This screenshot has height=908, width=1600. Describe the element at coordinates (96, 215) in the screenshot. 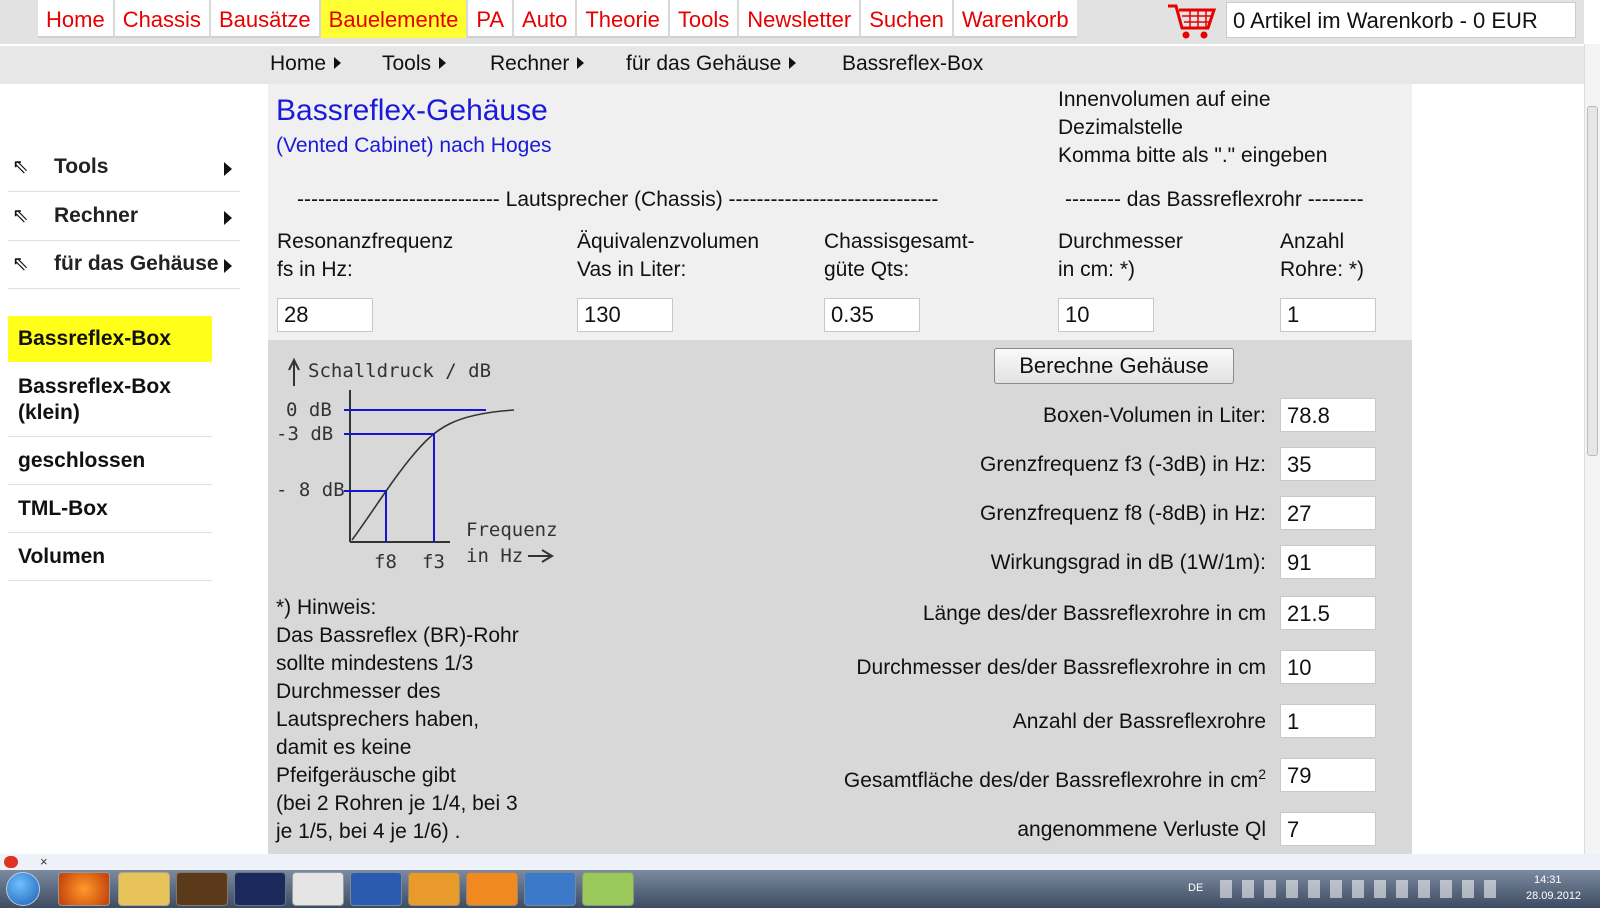

I see `sidebar-nav-label: Rechner` at that location.